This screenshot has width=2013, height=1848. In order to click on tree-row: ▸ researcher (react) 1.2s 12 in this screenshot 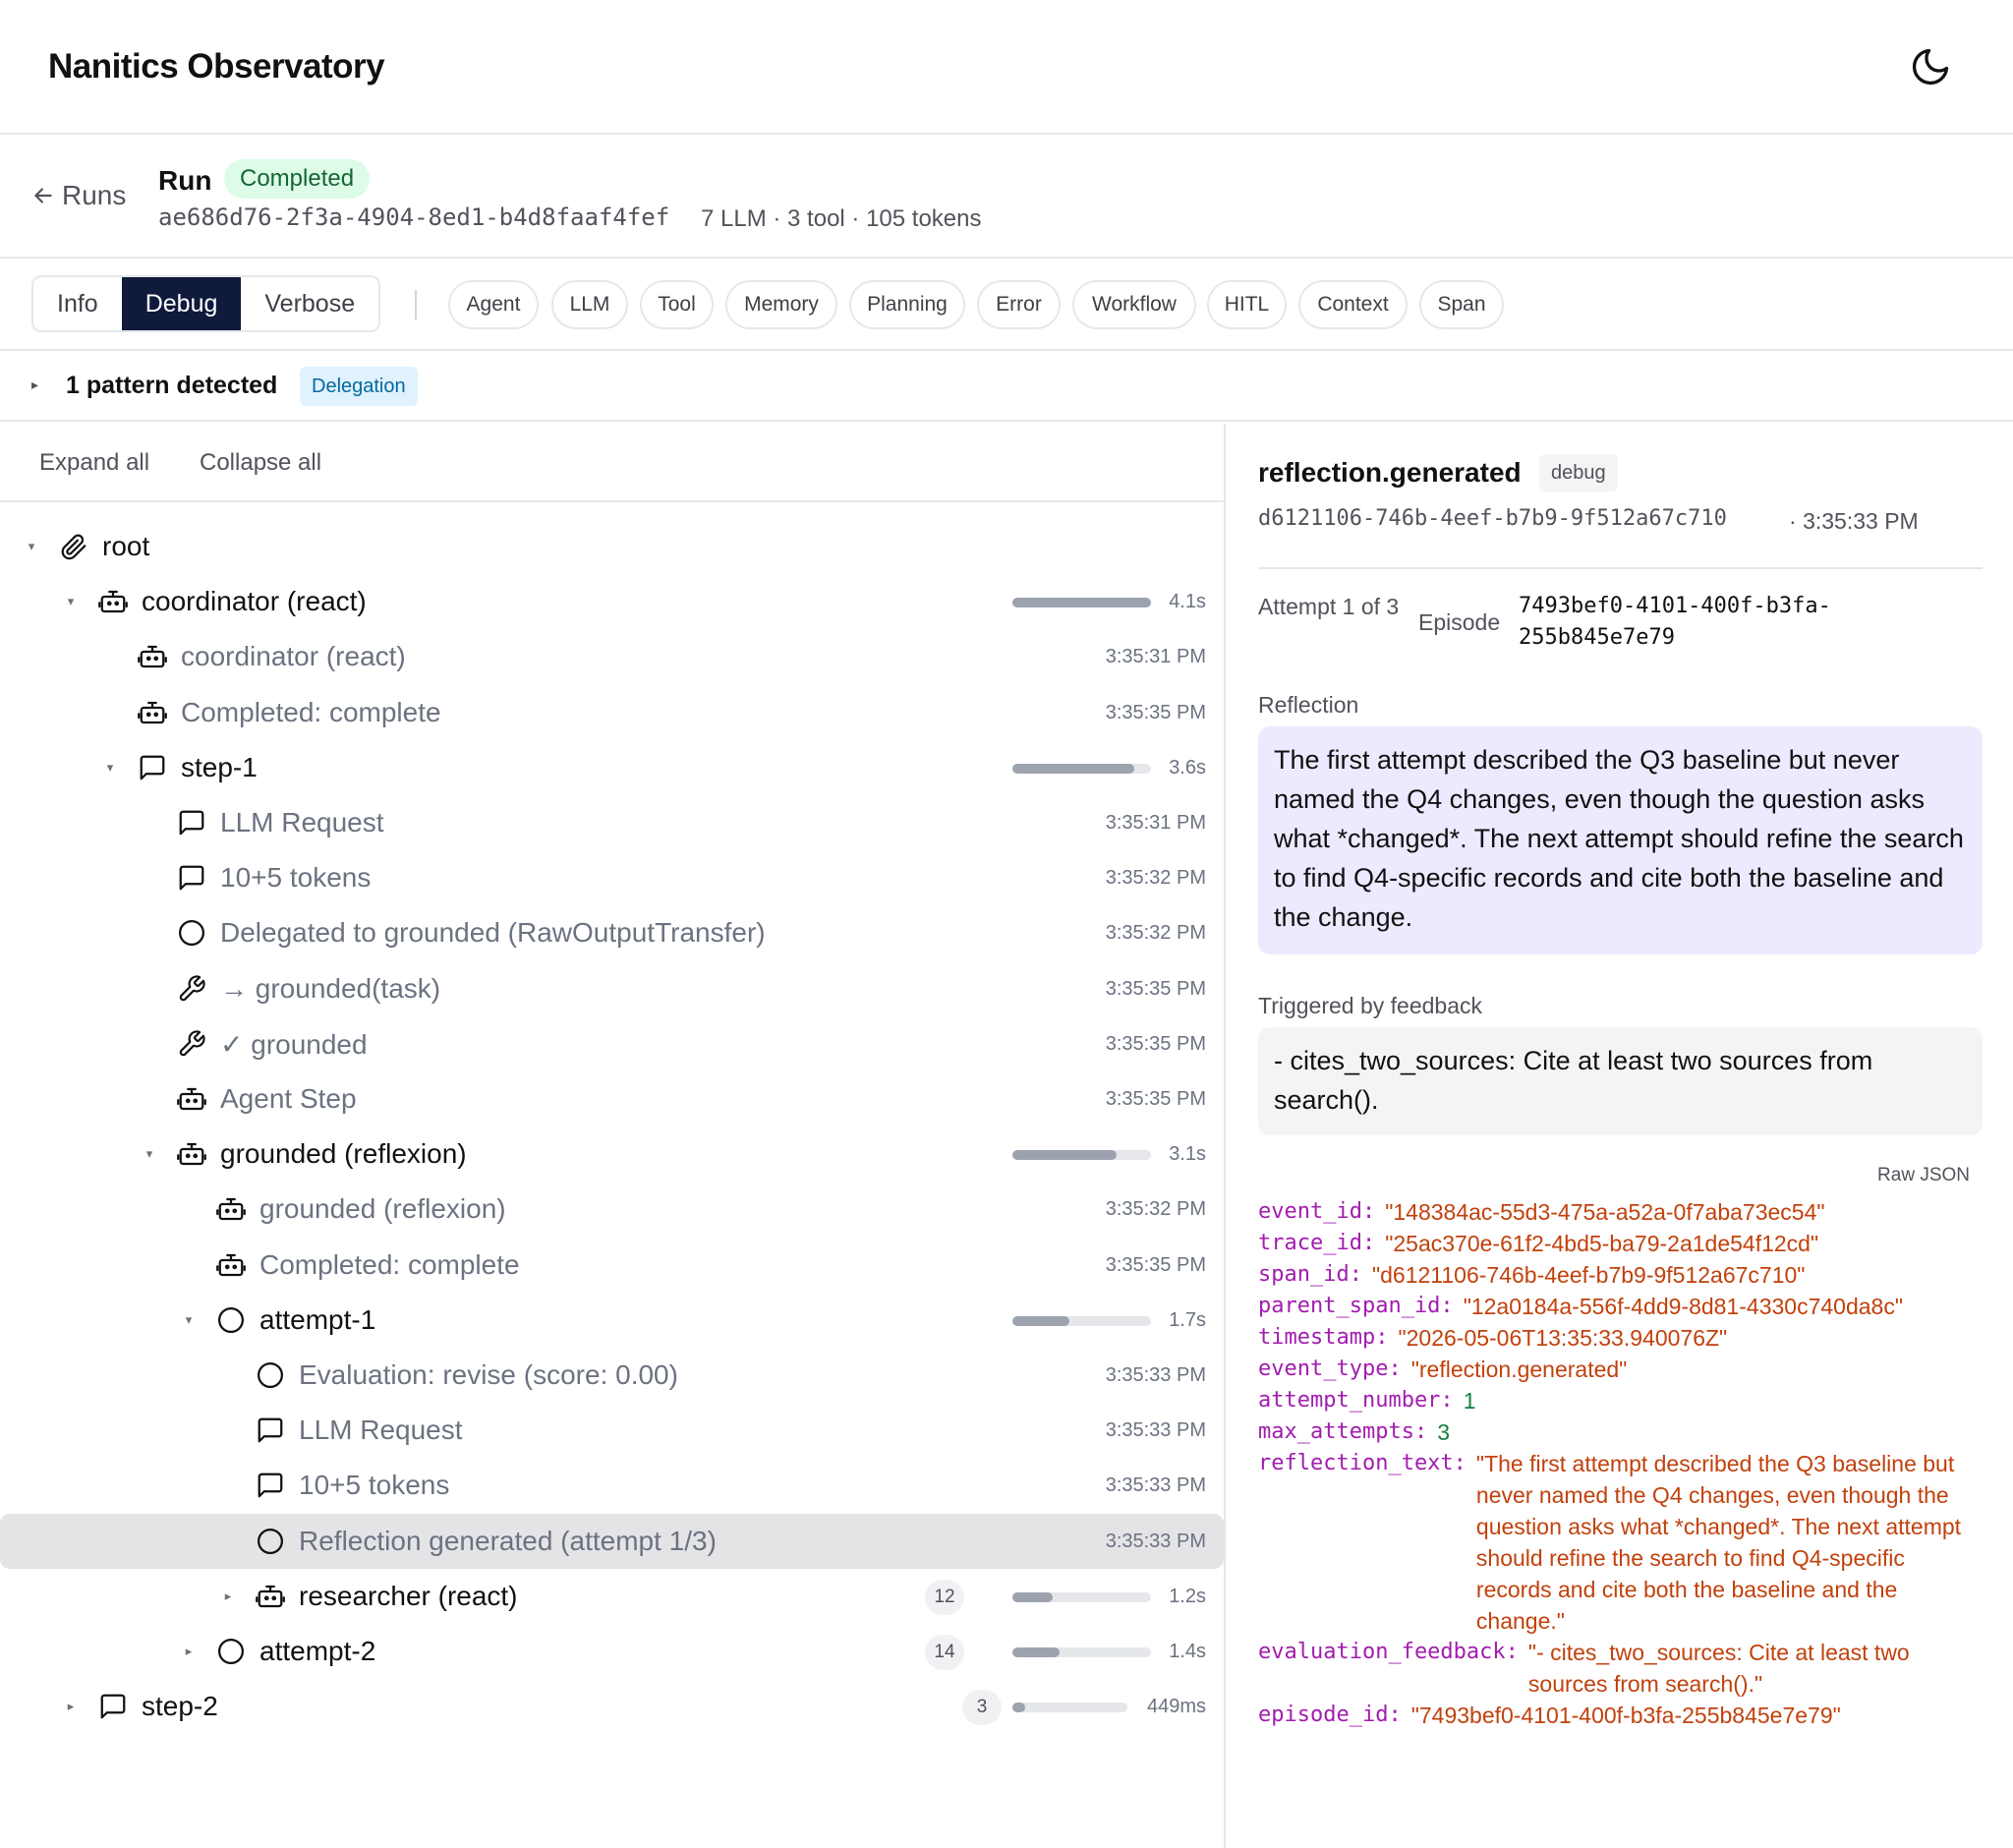, I will do `click(612, 1597)`.